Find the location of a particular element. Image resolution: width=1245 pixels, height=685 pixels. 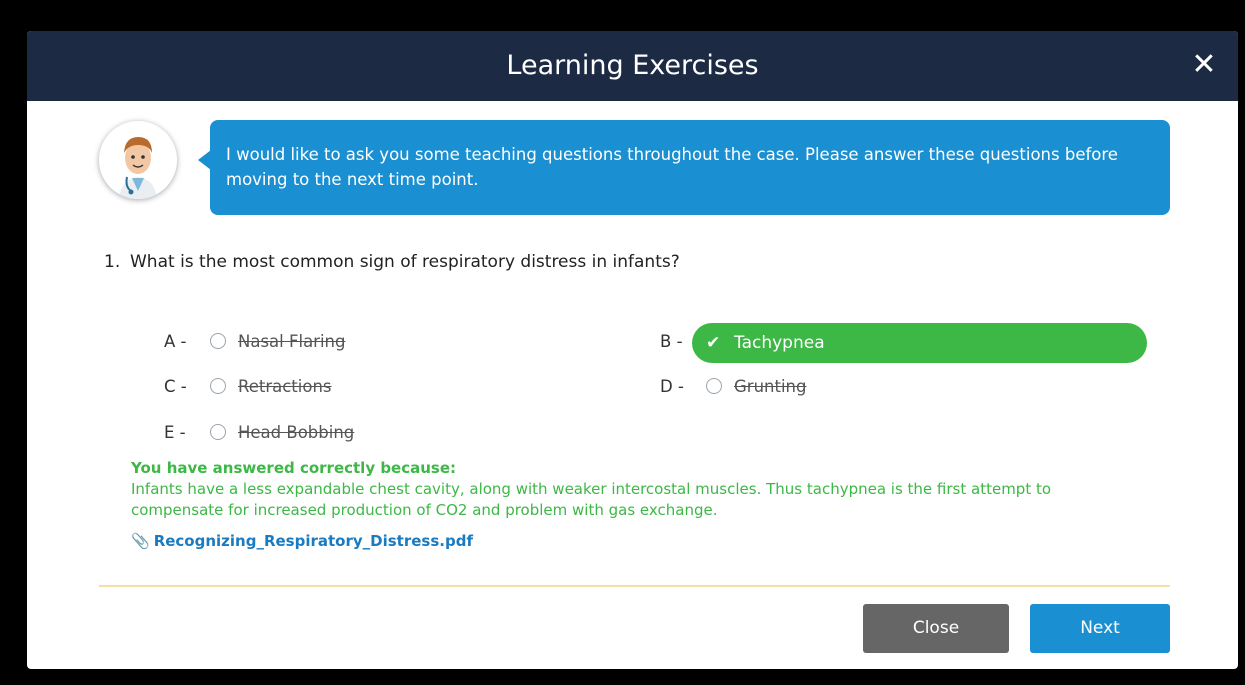

modal-title: Learning Exercises is located at coordinates (632, 65).